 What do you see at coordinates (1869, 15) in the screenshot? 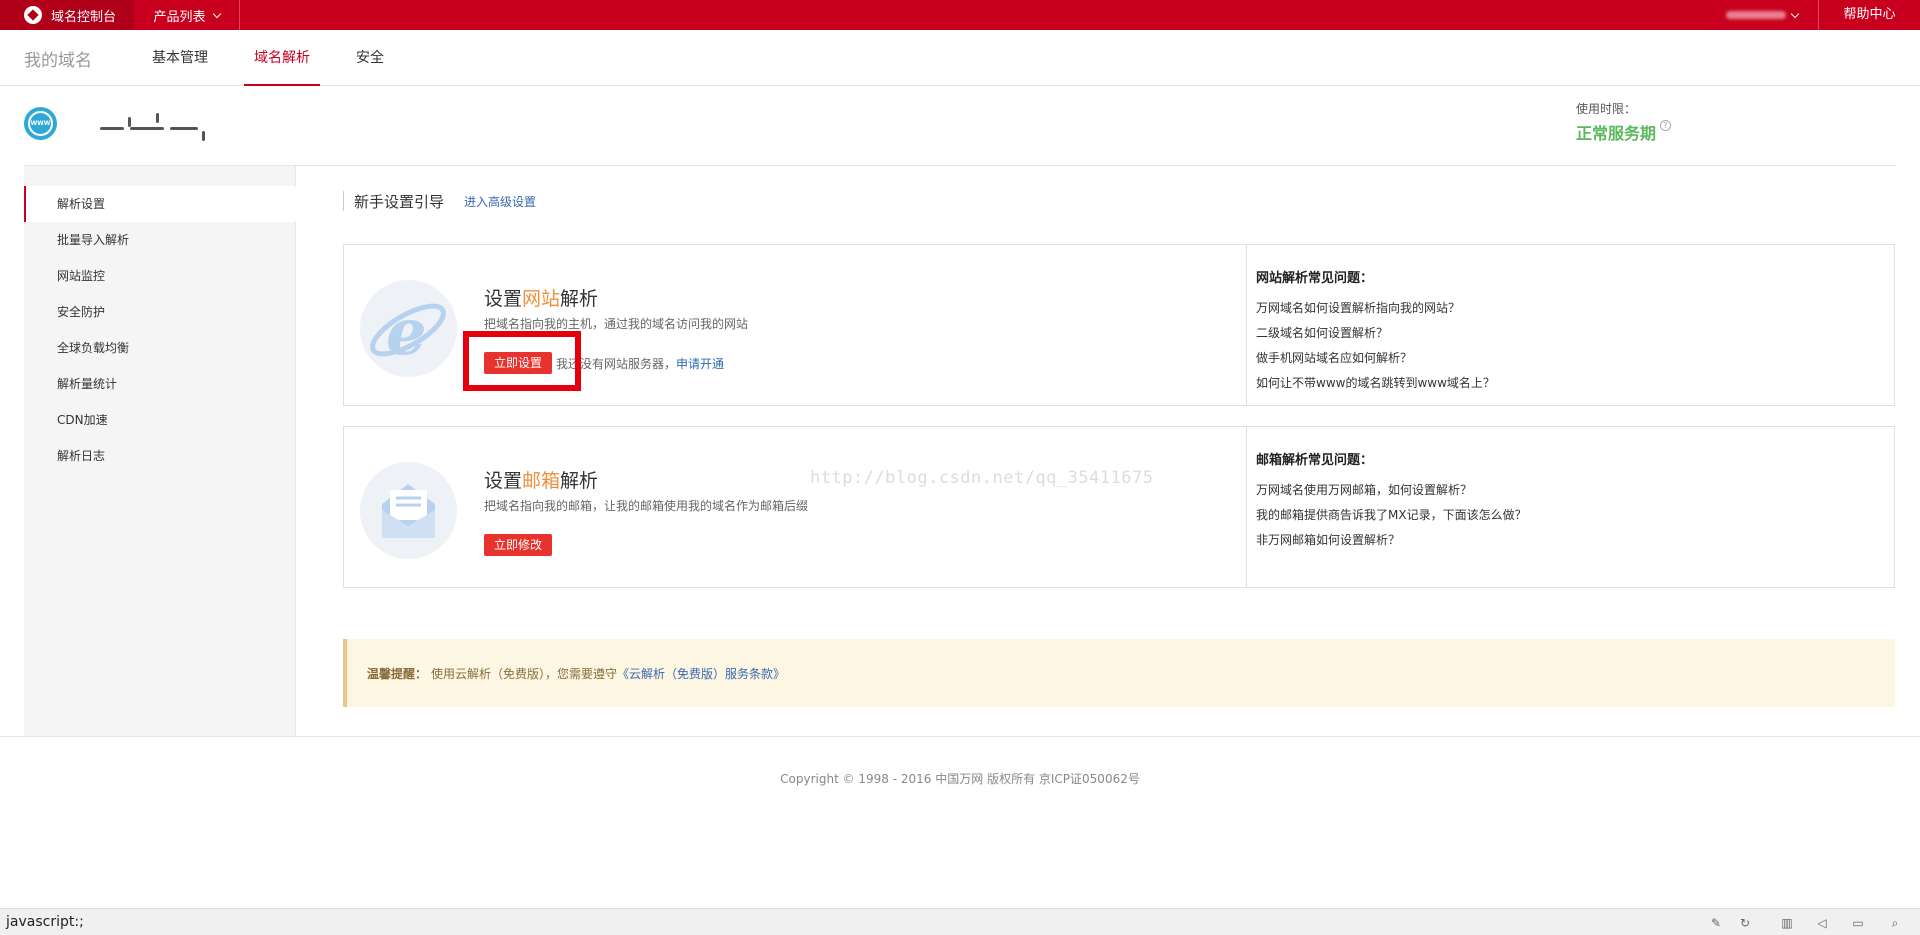
I see `help-center-link: 帮助中心` at bounding box center [1869, 15].